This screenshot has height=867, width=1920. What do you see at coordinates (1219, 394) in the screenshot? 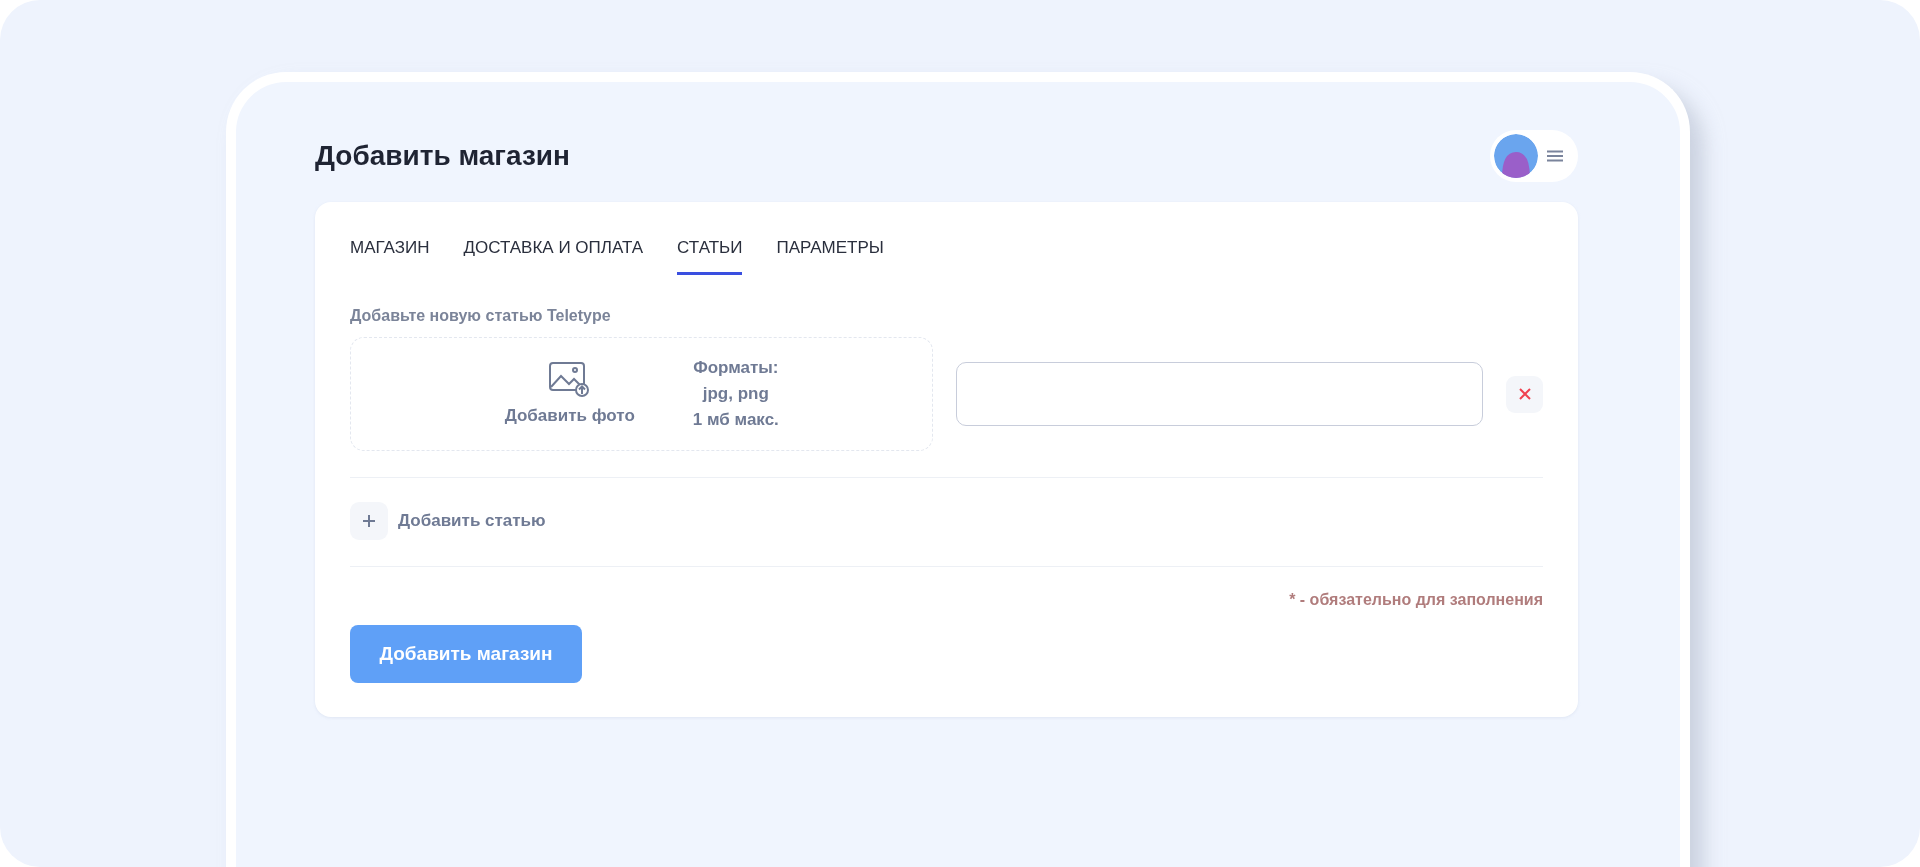
I see `input-field` at bounding box center [1219, 394].